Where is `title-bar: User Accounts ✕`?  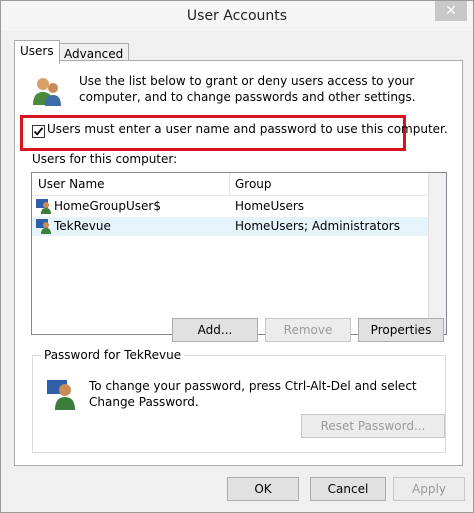
title-bar: User Accounts ✕ is located at coordinates (237, 16).